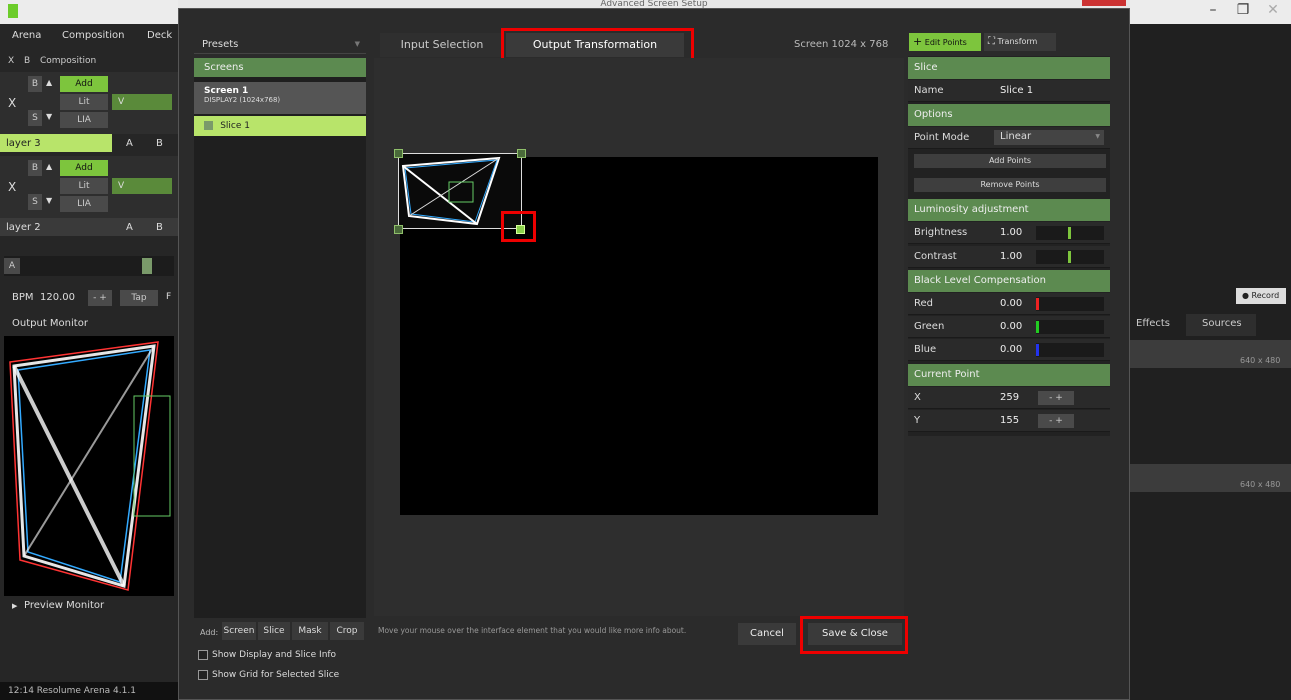  Describe the element at coordinates (1037, 304) in the screenshot. I see `red-thumb` at that location.